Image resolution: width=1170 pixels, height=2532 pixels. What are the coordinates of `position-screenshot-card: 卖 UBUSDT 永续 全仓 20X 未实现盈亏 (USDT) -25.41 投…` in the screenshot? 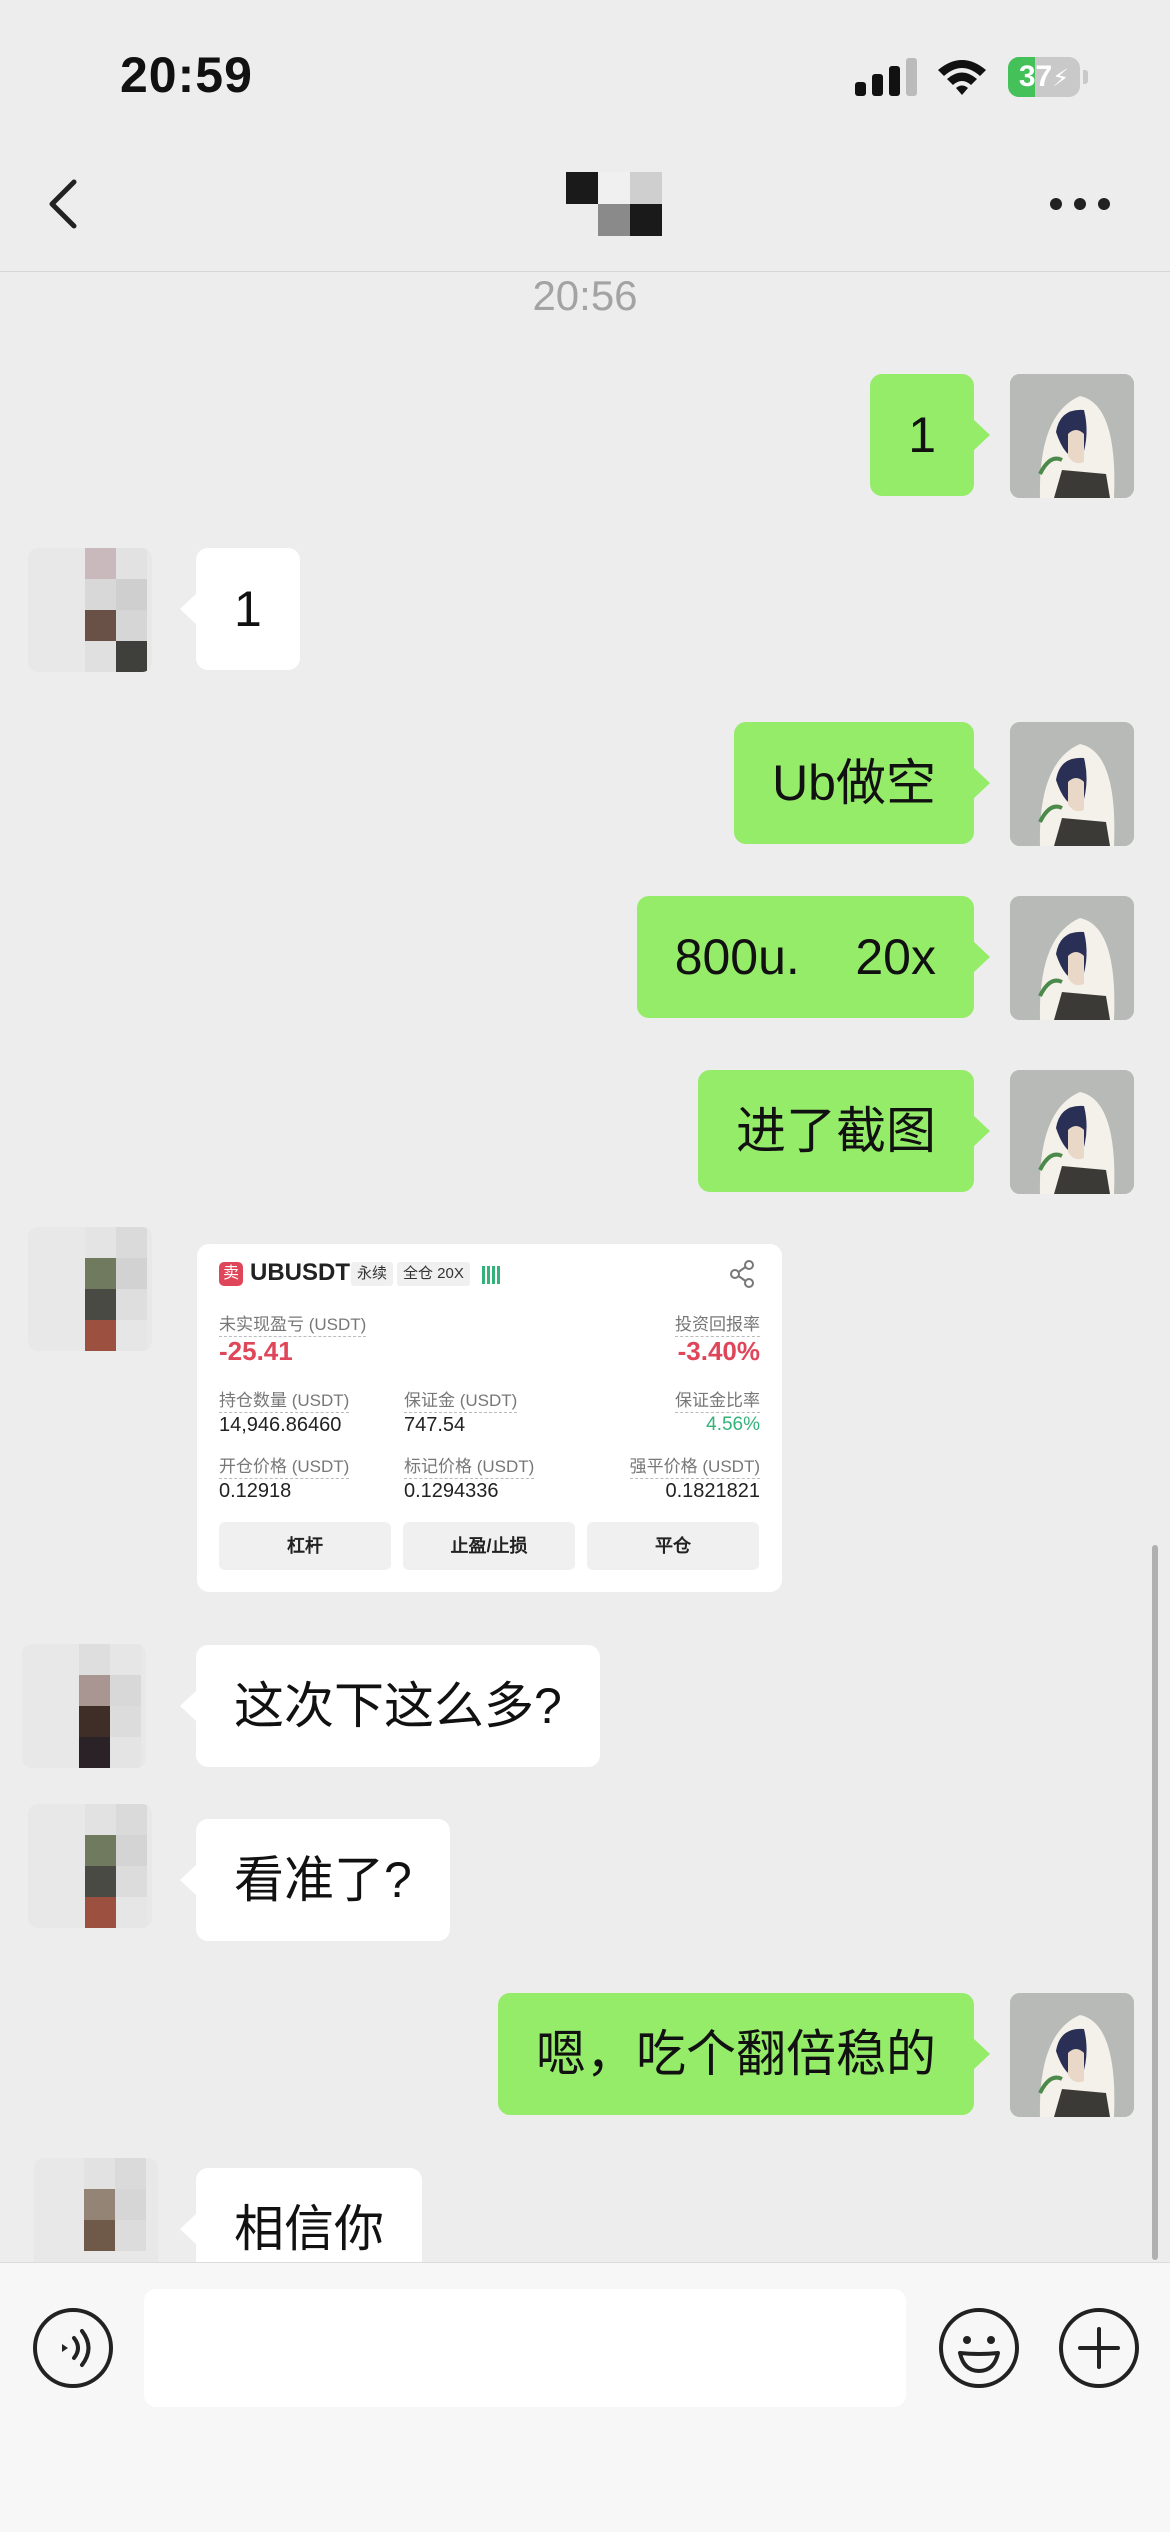 It's located at (489, 1418).